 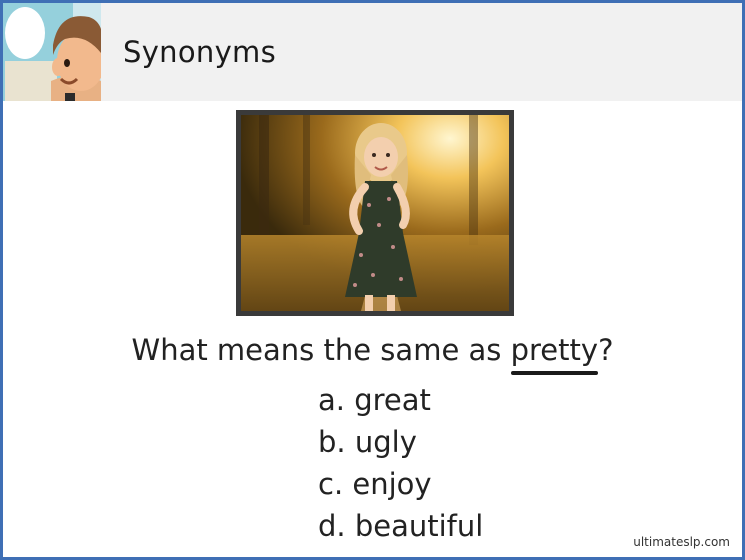 I want to click on photo-frame, so click(x=375, y=213).